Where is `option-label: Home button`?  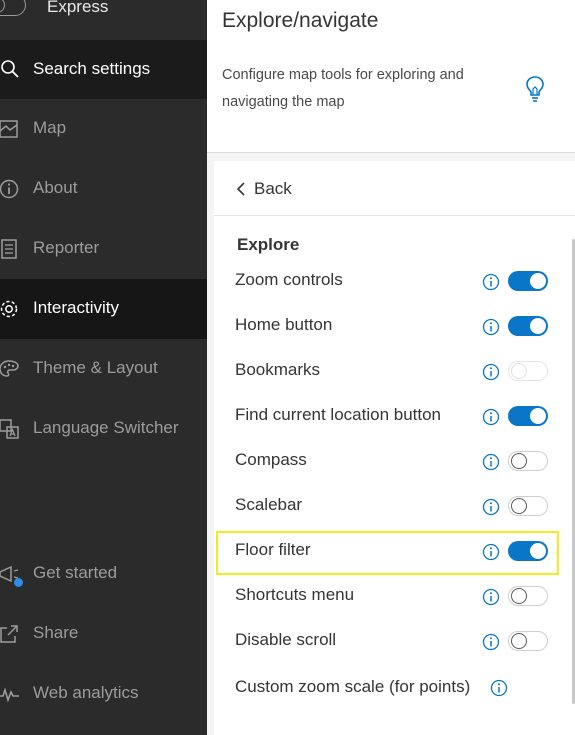
option-label: Home button is located at coordinates (284, 324).